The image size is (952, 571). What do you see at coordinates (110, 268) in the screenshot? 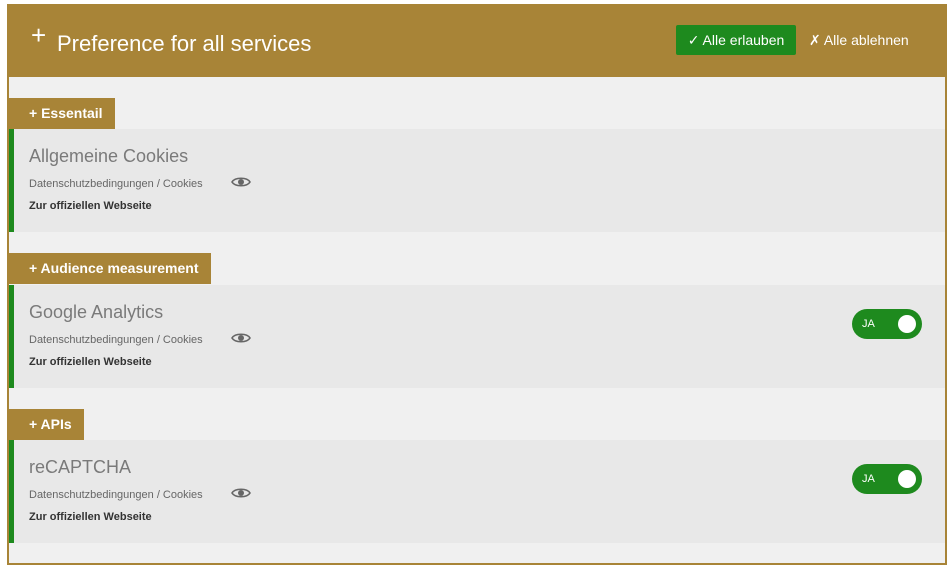
I see `category-tab-audience-measurement: + Audience measurement` at bounding box center [110, 268].